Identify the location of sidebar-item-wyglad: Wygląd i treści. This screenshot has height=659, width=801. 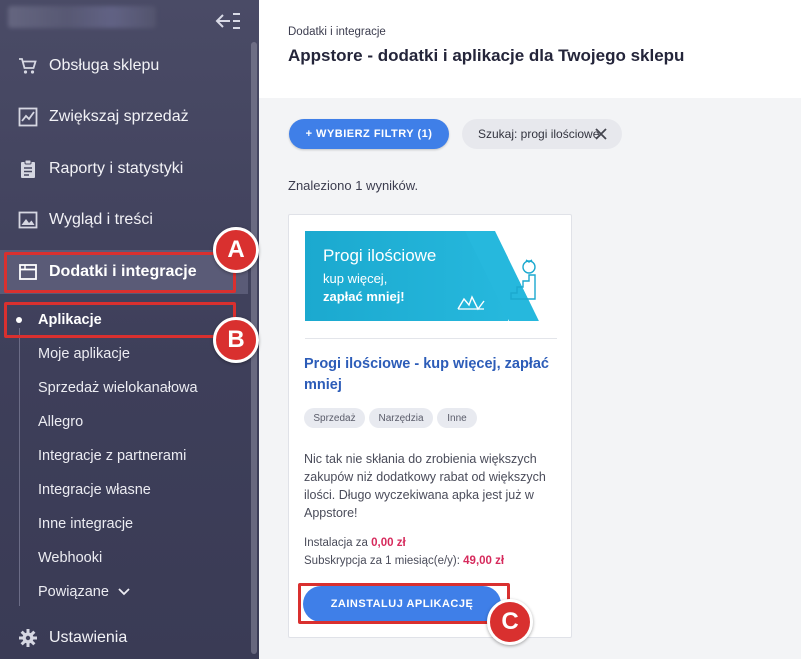
(124, 220).